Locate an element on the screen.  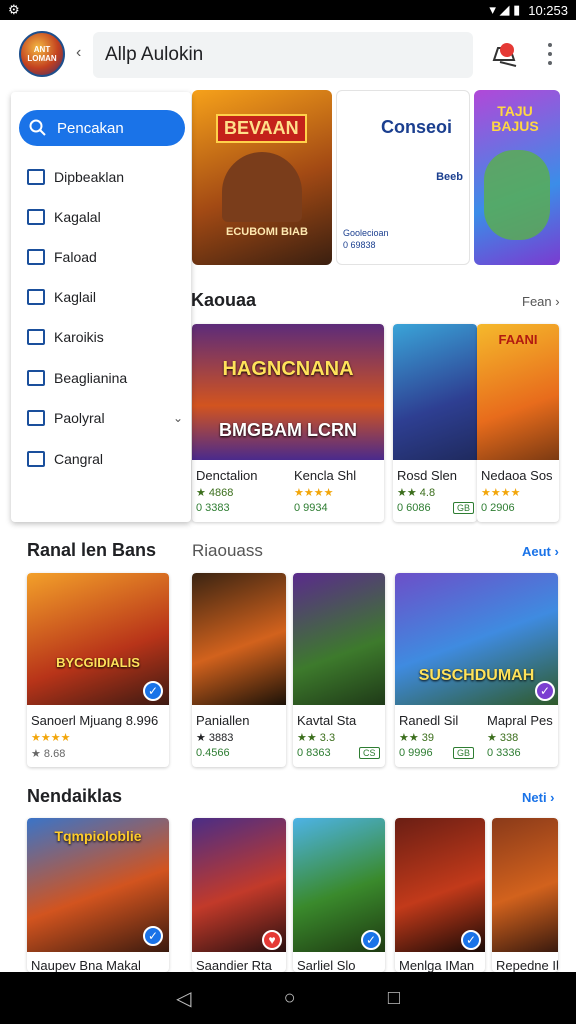
app-tag: CS is located at coordinates (369, 753).